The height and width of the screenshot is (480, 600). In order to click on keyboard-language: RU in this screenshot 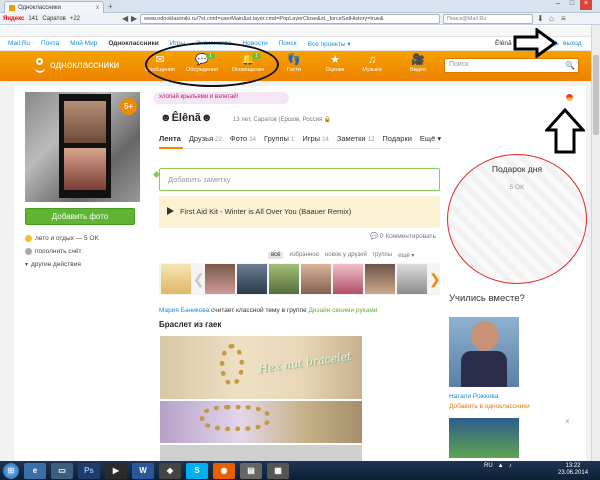, I will do `click(488, 466)`.